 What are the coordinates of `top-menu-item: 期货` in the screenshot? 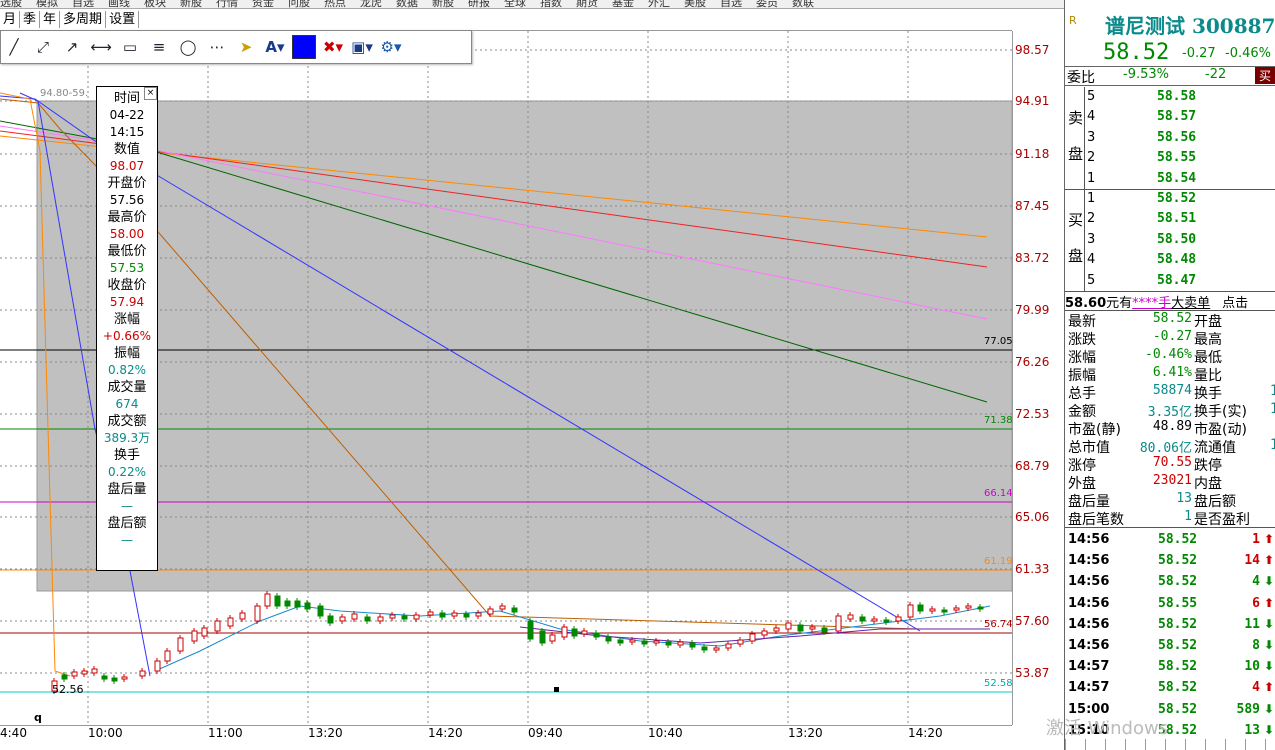 It's located at (587, 4).